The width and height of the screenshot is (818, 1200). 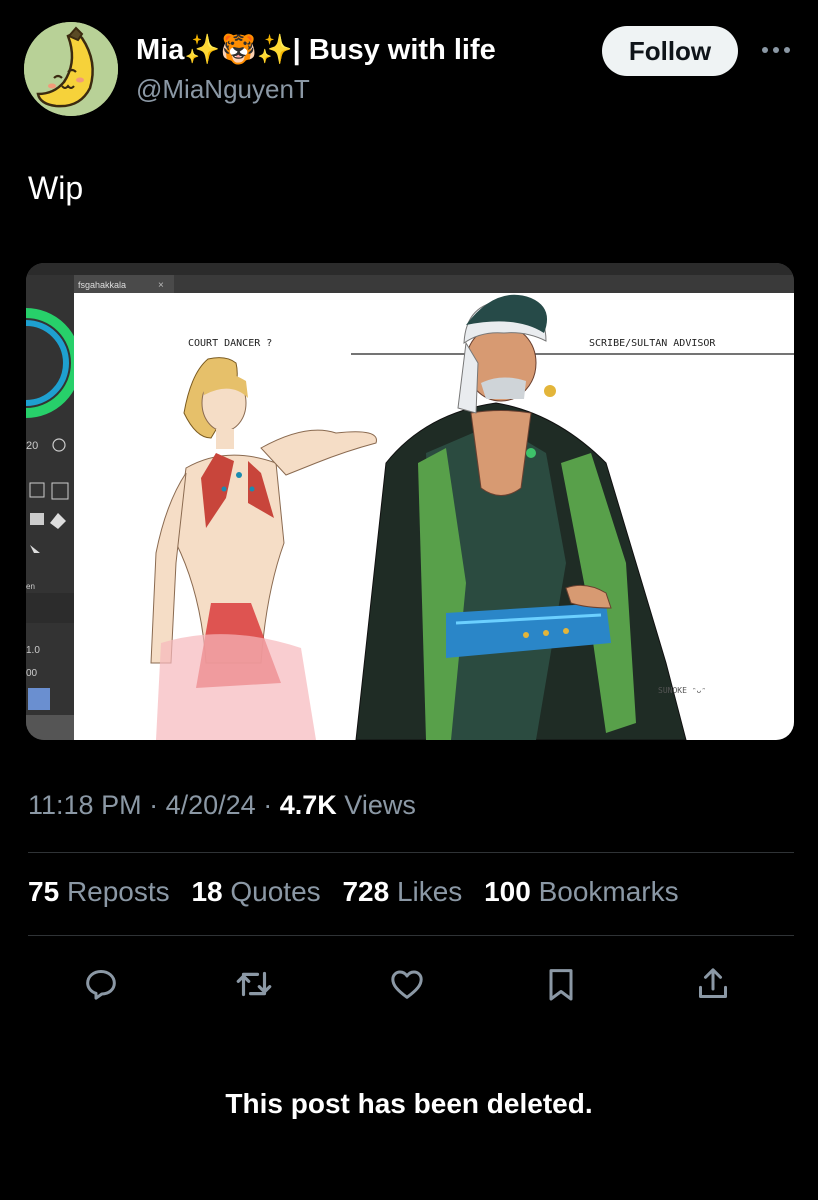 I want to click on panel-label: en, so click(x=30, y=586).